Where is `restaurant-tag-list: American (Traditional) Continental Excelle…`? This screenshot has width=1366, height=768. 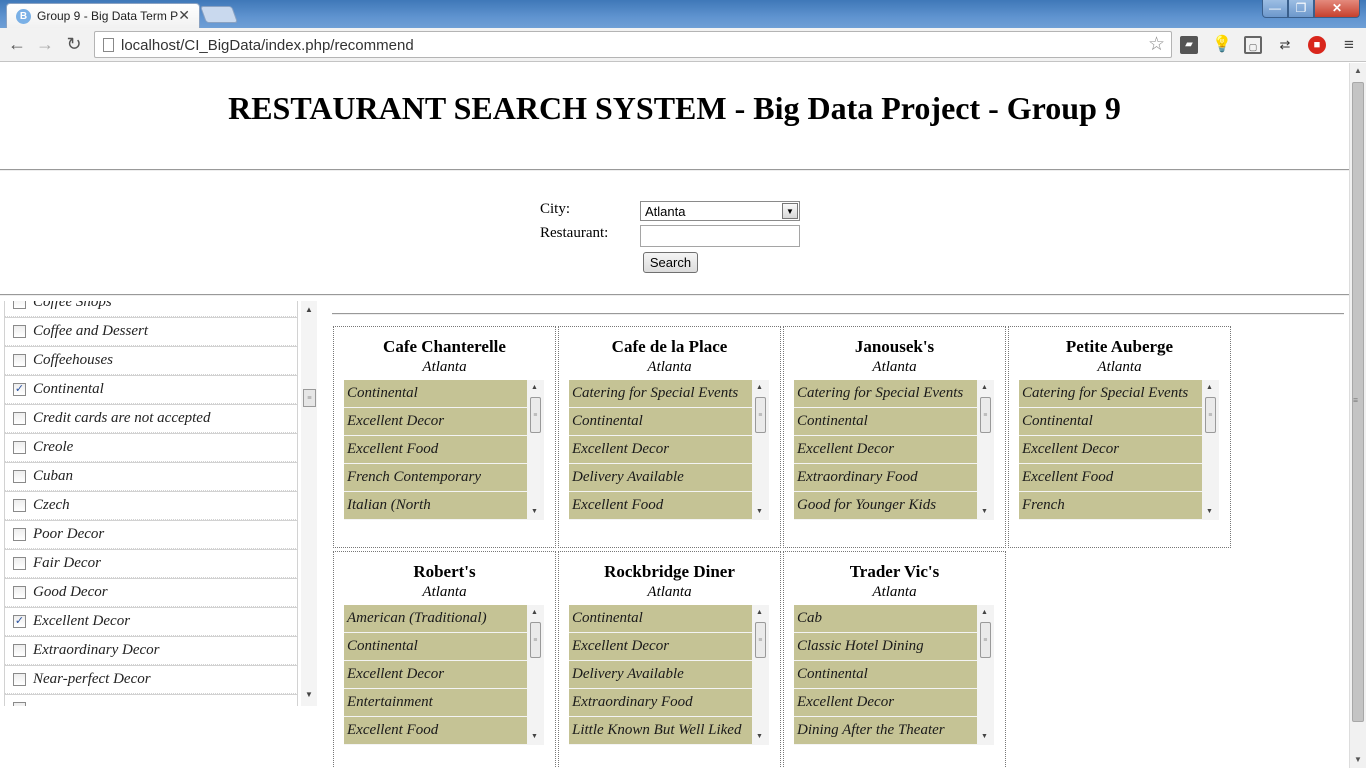
restaurant-tag-list: American (Traditional) Continental Excelle… is located at coordinates (444, 675).